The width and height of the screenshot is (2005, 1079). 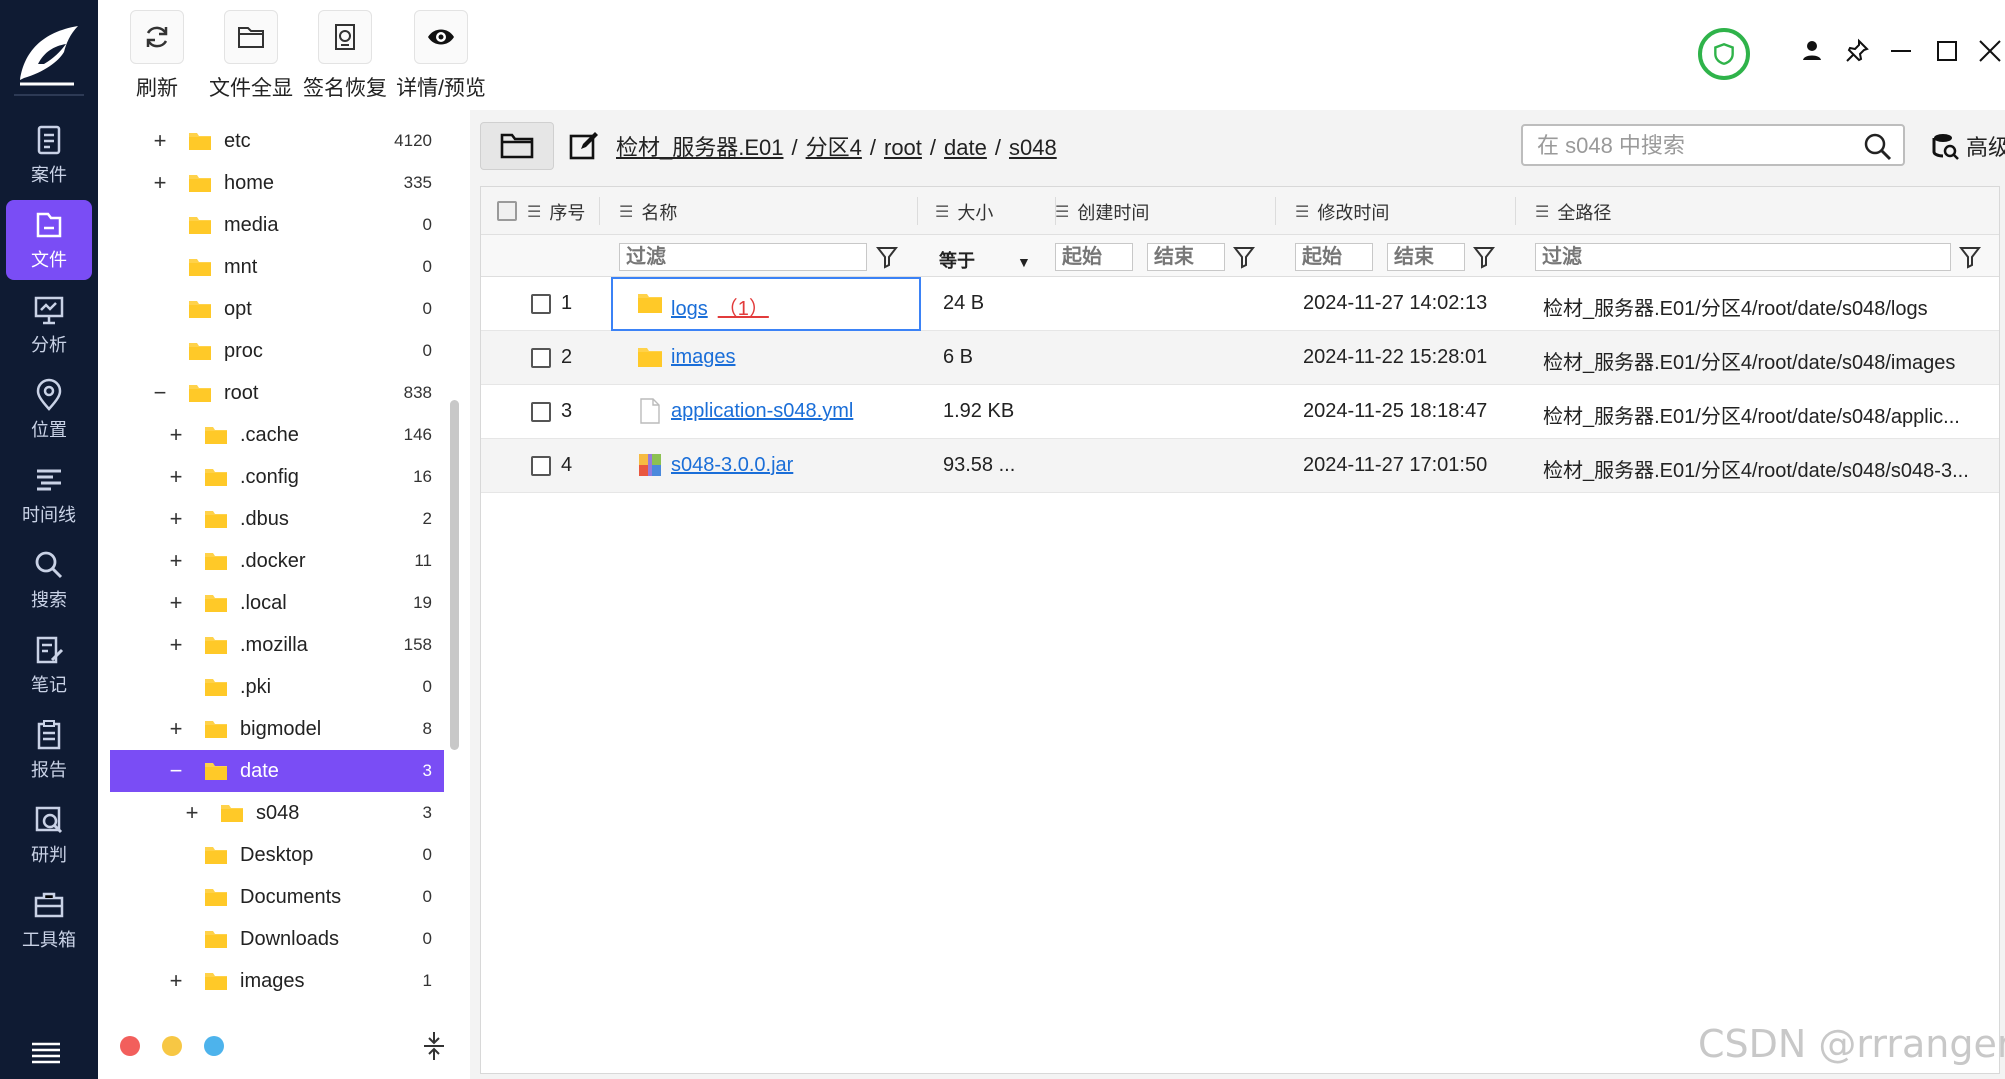 What do you see at coordinates (49, 665) in the screenshot?
I see `nav-item-note: 笔记` at bounding box center [49, 665].